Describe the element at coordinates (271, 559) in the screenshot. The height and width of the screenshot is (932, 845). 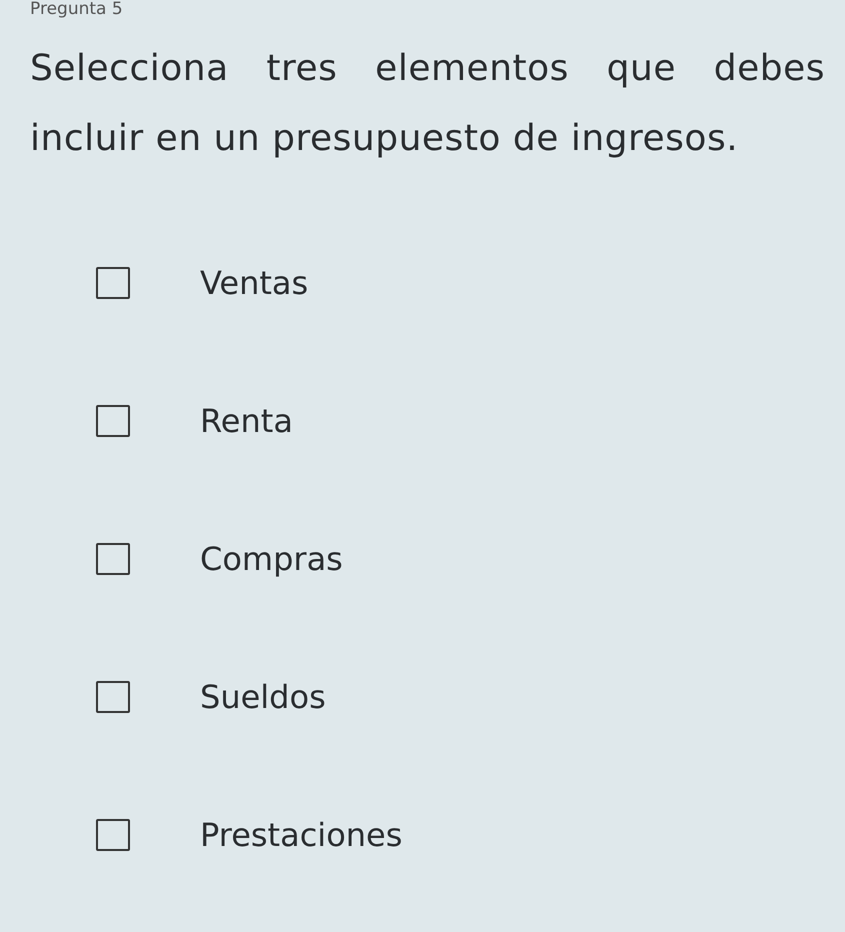
I see `option-label: Compras` at that location.